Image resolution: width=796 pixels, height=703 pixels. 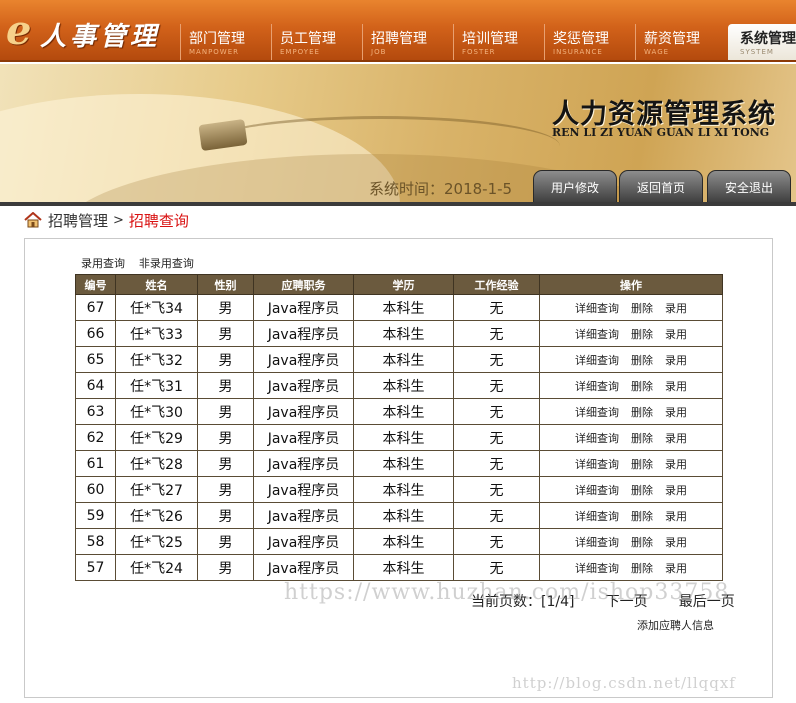 What do you see at coordinates (399, 411) in the screenshot?
I see `table-row: 63 任*飞30 男 Java程序员 本科生无详细查询 删除 录用` at bounding box center [399, 411].